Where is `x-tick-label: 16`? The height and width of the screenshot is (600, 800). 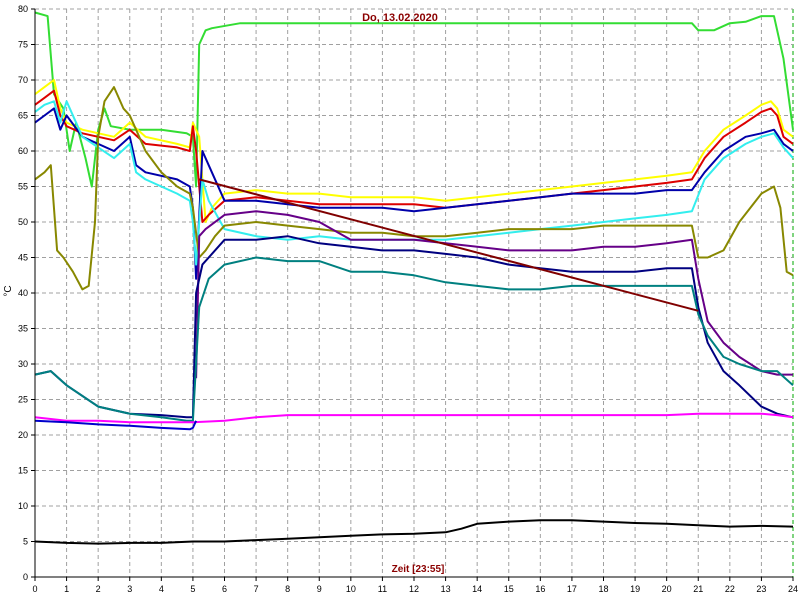 x-tick-label: 16 is located at coordinates (540, 589).